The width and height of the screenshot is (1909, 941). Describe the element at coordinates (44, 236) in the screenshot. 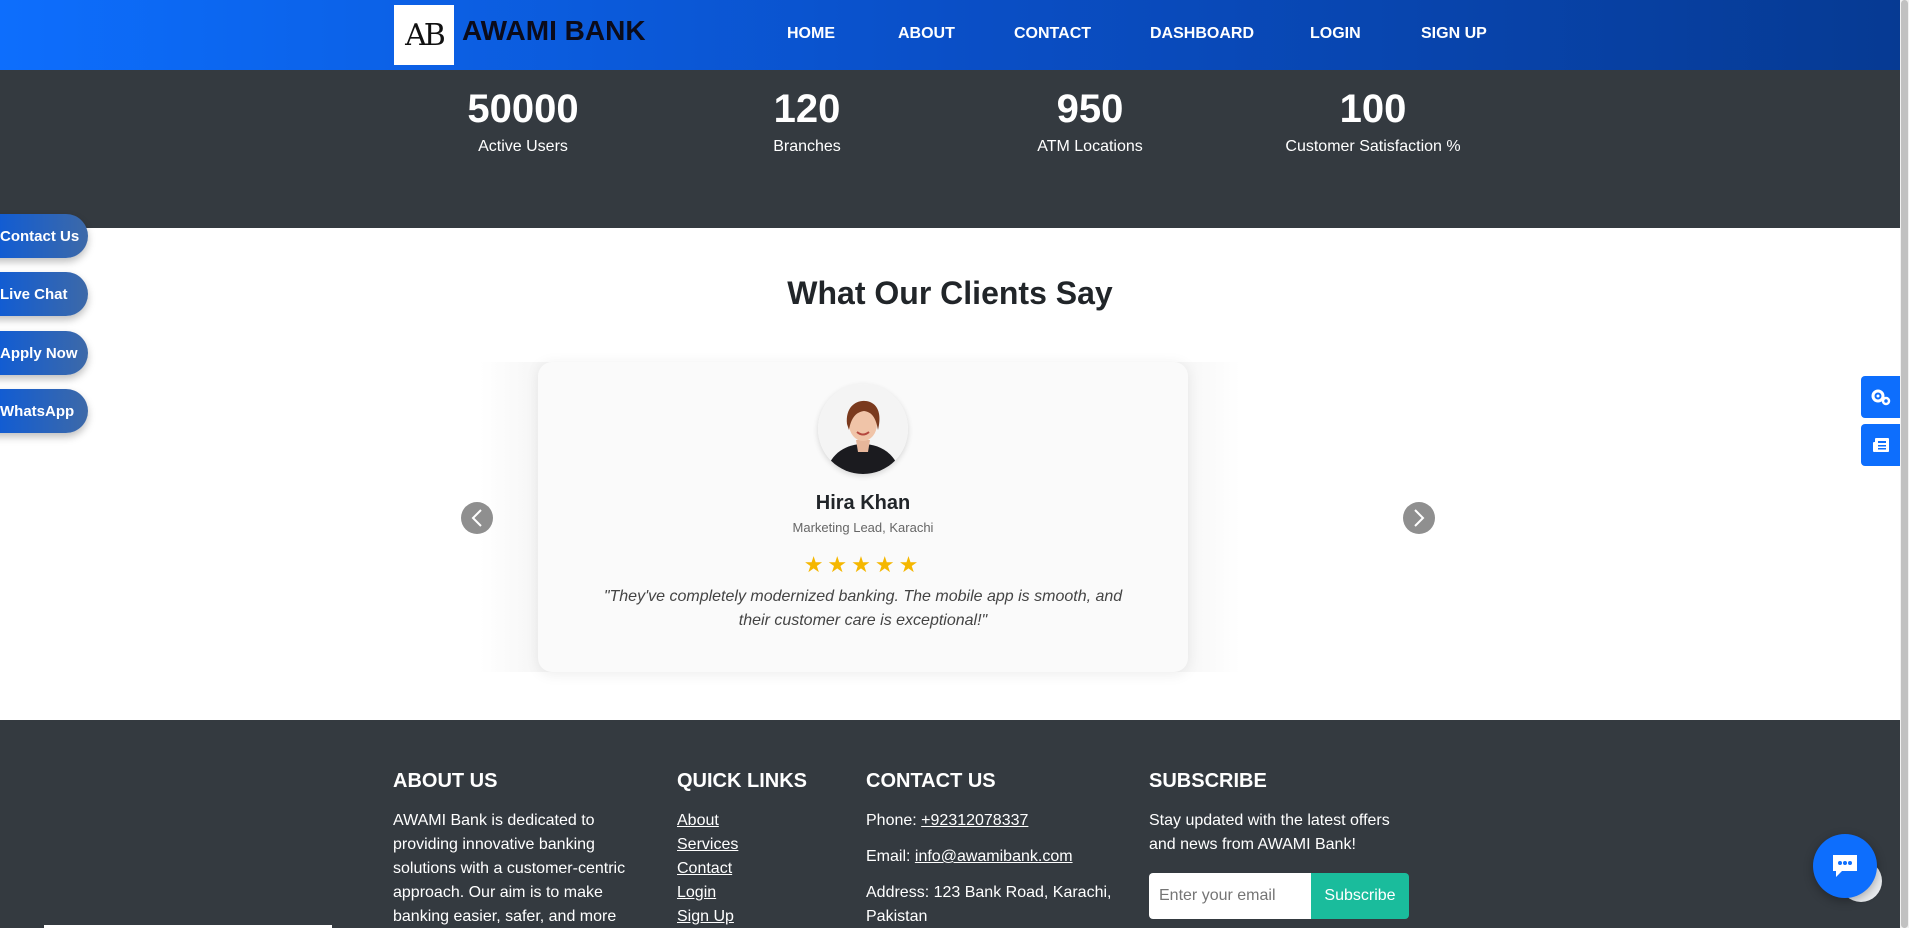

I see `contact-us-button: Contact Us` at that location.